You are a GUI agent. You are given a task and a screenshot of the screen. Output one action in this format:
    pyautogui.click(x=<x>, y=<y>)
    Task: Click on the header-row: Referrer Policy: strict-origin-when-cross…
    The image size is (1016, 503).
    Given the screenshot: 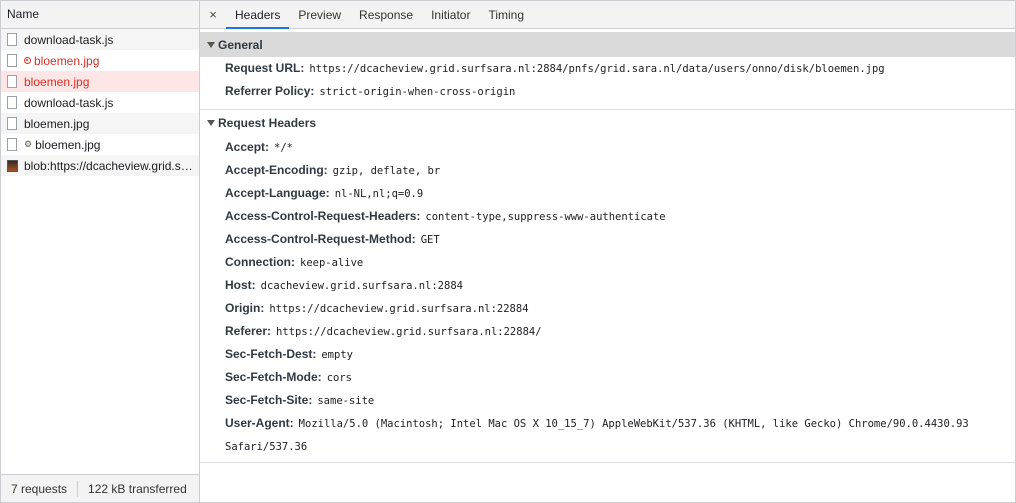 What is the action you would take?
    pyautogui.click(x=607, y=91)
    